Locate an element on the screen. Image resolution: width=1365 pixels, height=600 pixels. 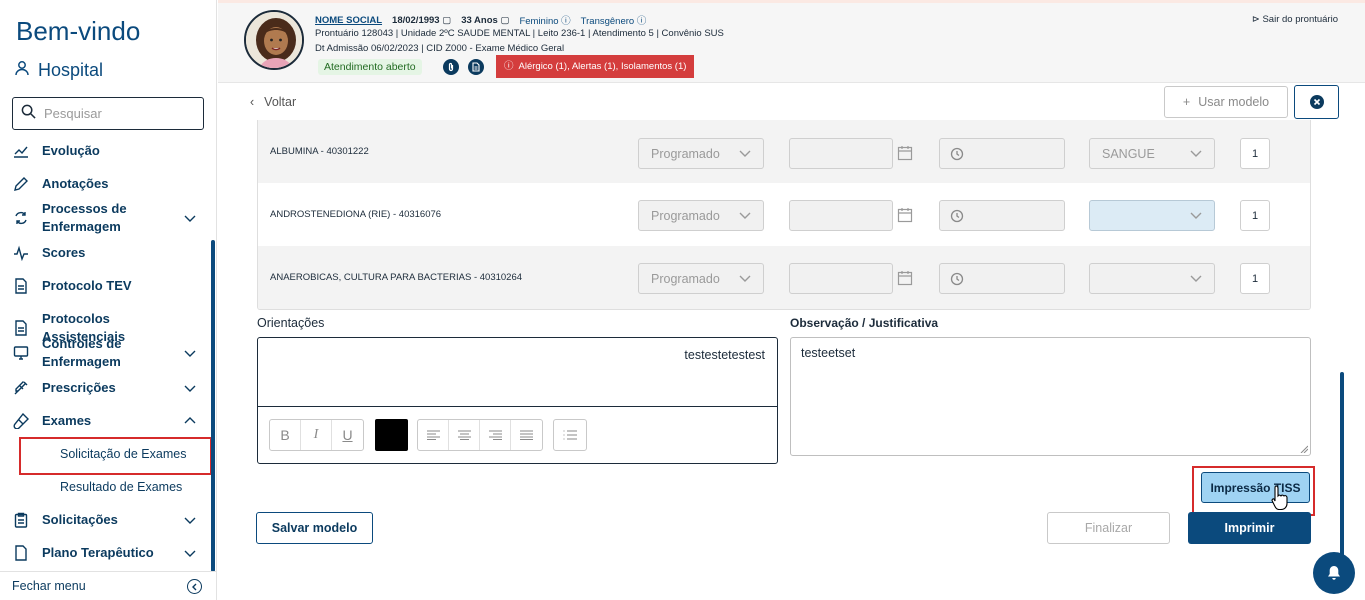
align-center-icon is located at coordinates (464, 435).